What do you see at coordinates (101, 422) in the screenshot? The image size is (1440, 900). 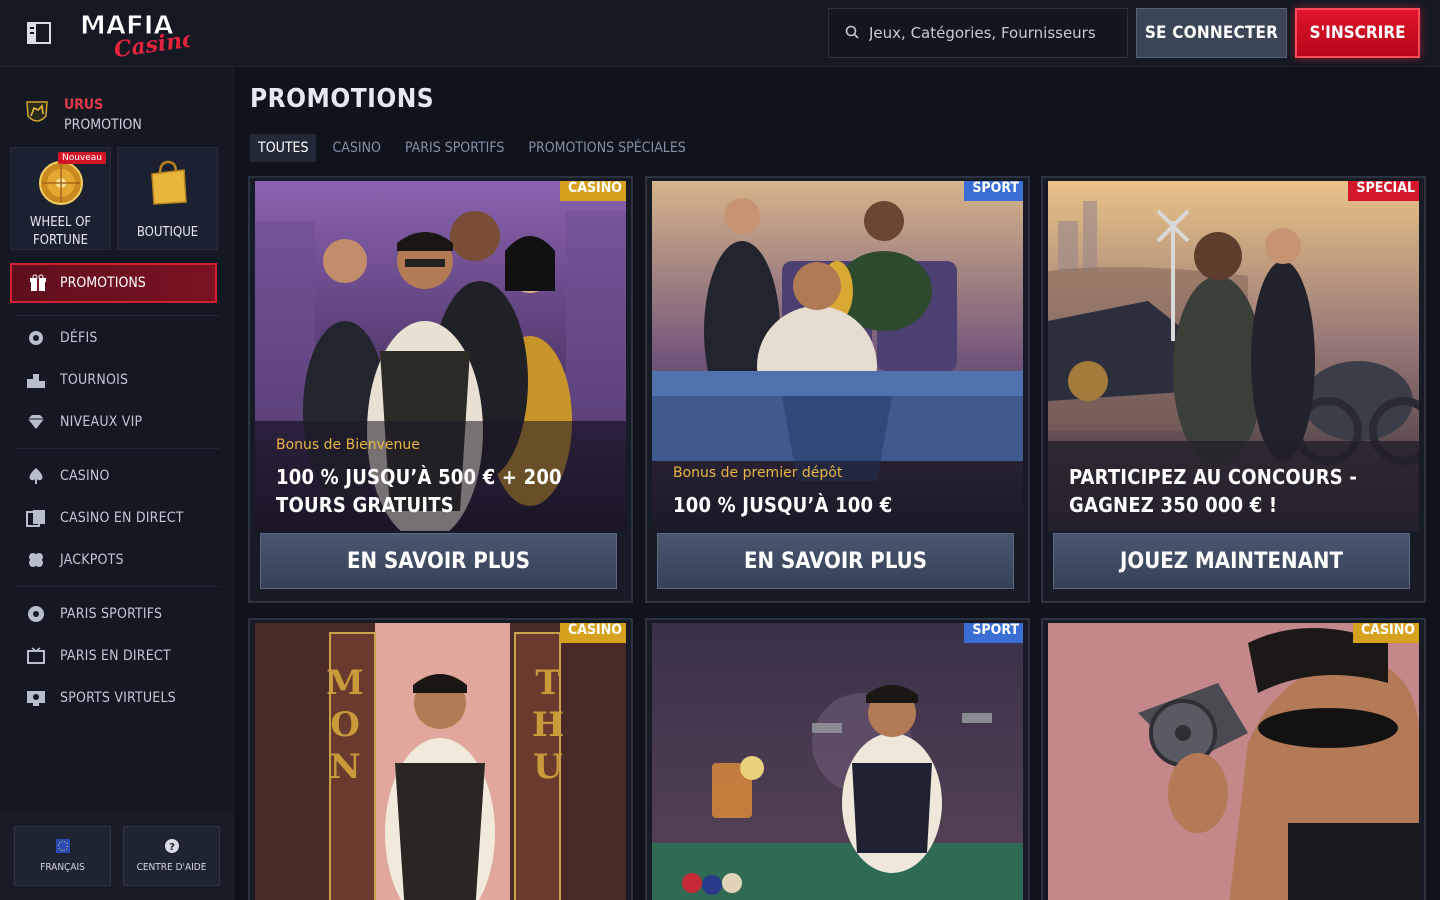 I see `sidebar-item-label: NIVEAUX VIP` at bounding box center [101, 422].